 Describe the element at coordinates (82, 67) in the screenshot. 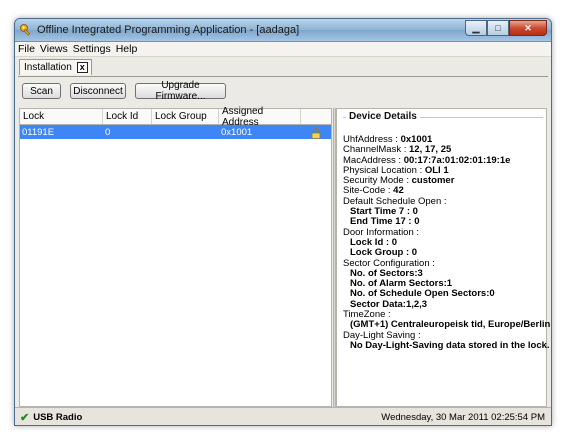

I see `tab-close-icon: x` at that location.